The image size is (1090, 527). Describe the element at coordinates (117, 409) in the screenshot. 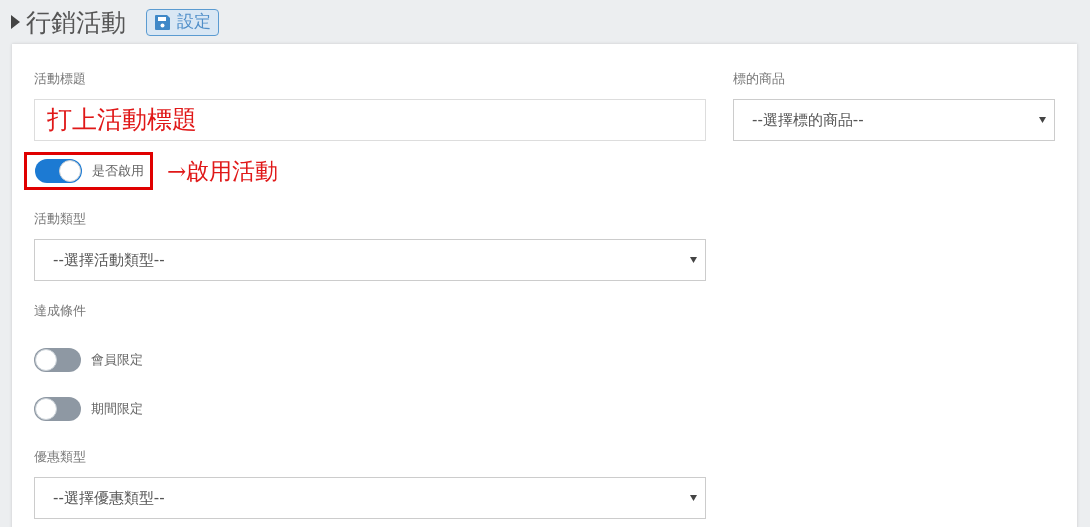

I see `toggle-label: 期間限定` at that location.